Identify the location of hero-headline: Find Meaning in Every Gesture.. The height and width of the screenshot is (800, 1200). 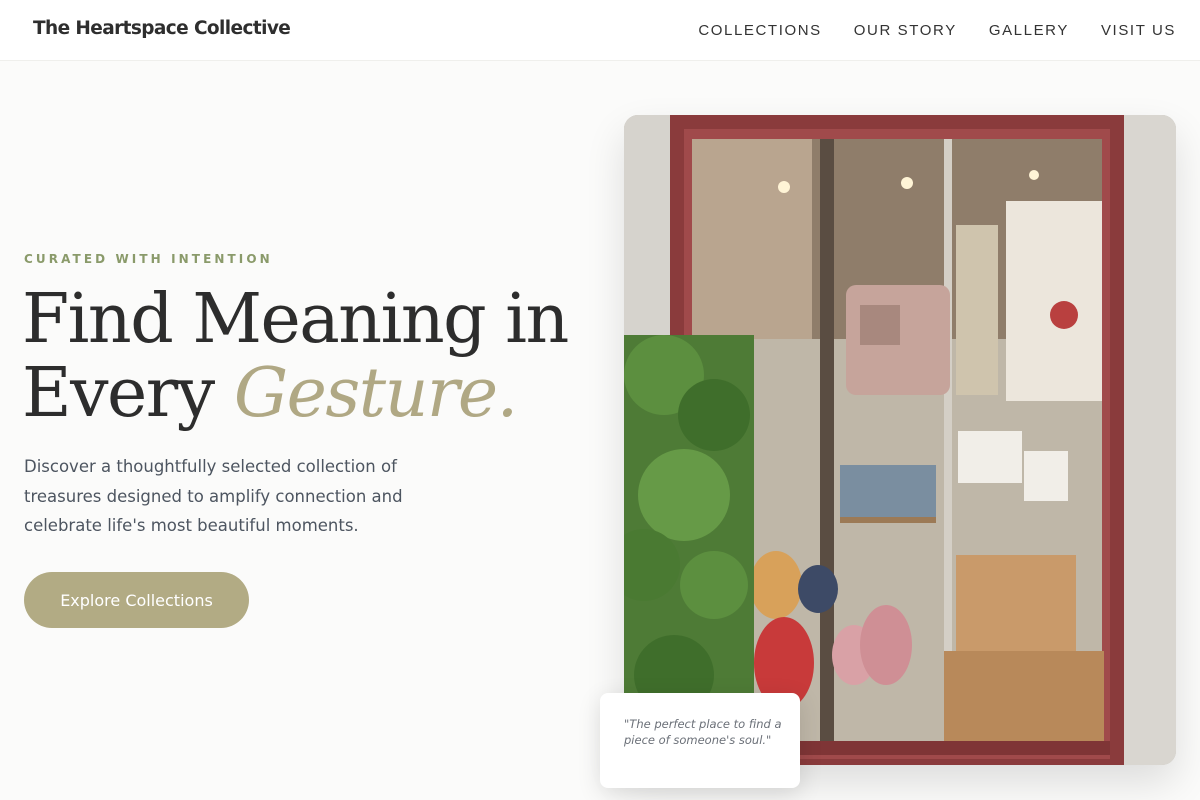
(312, 357).